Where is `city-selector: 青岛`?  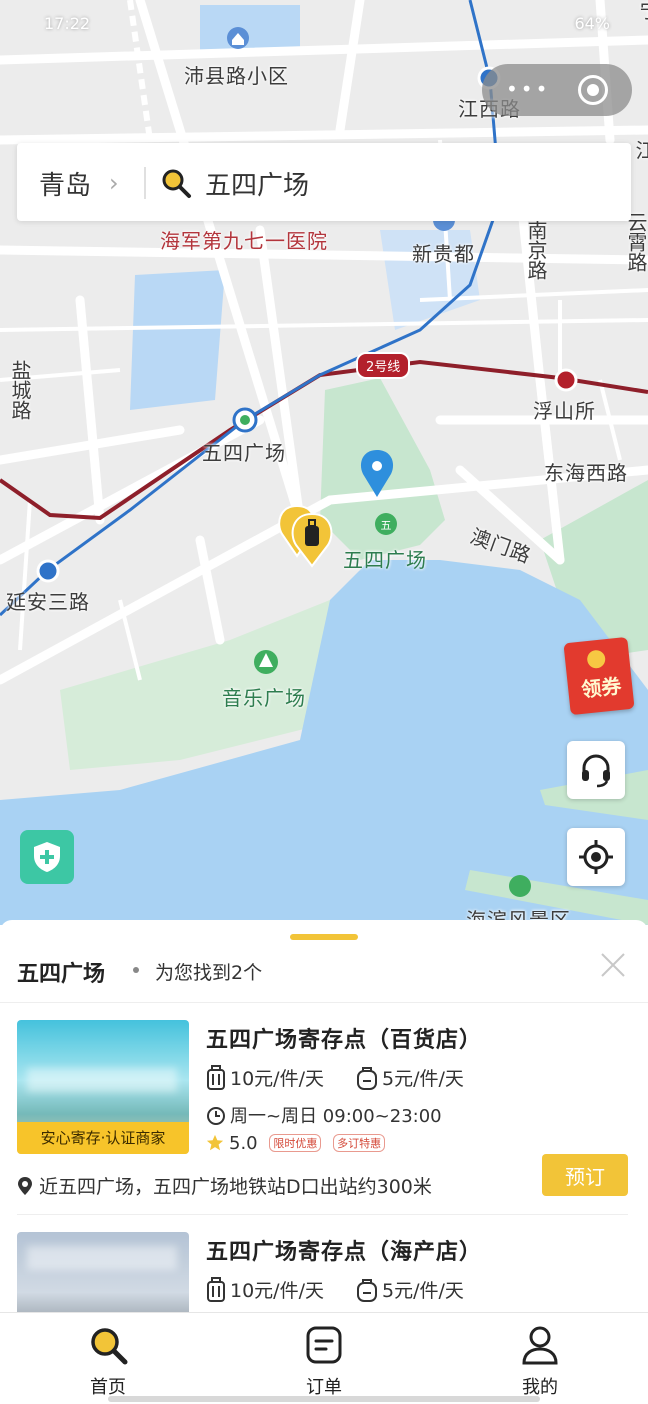
city-selector: 青岛 is located at coordinates (65, 183).